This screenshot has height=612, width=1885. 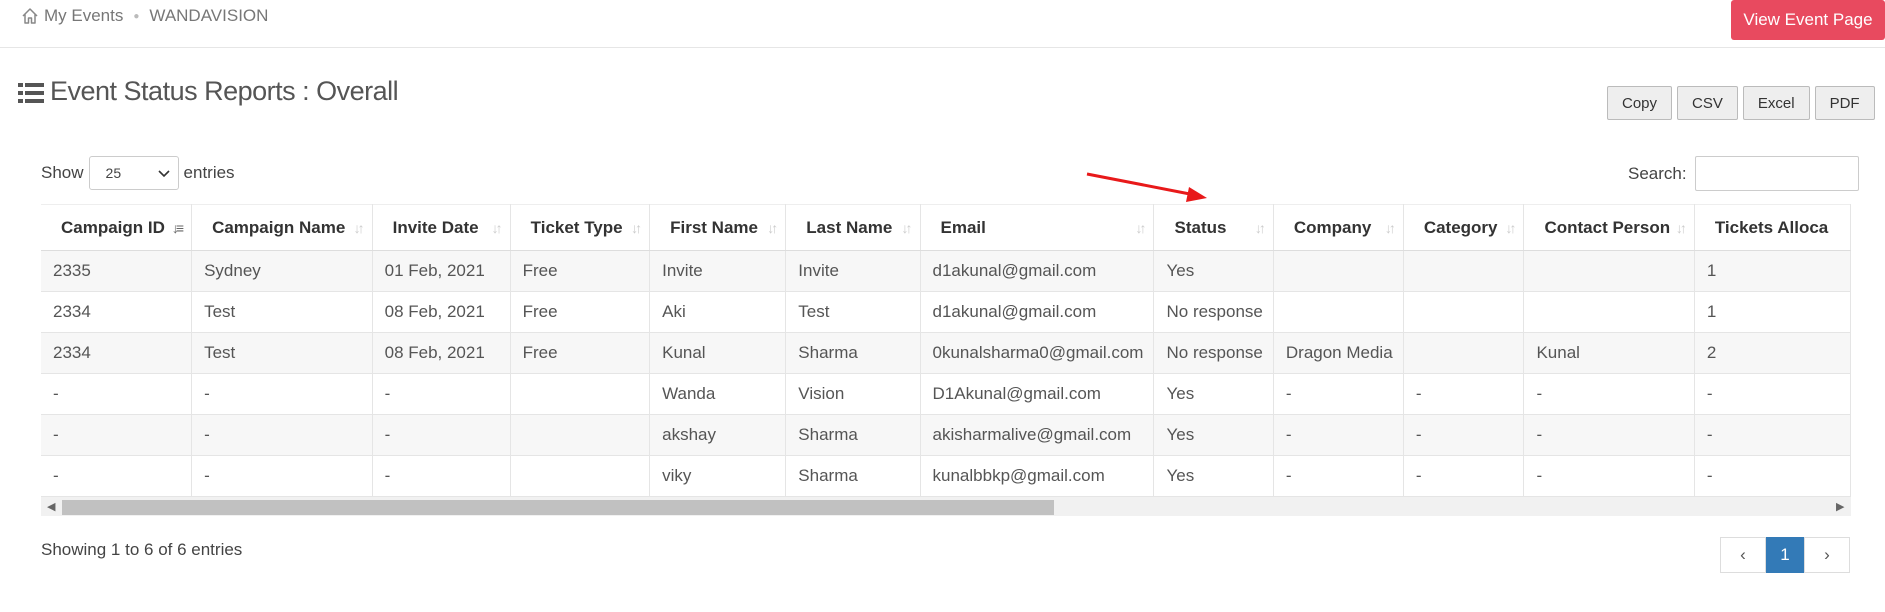 What do you see at coordinates (83, 16) in the screenshot?
I see `breadcrumb-my-events: My Events` at bounding box center [83, 16].